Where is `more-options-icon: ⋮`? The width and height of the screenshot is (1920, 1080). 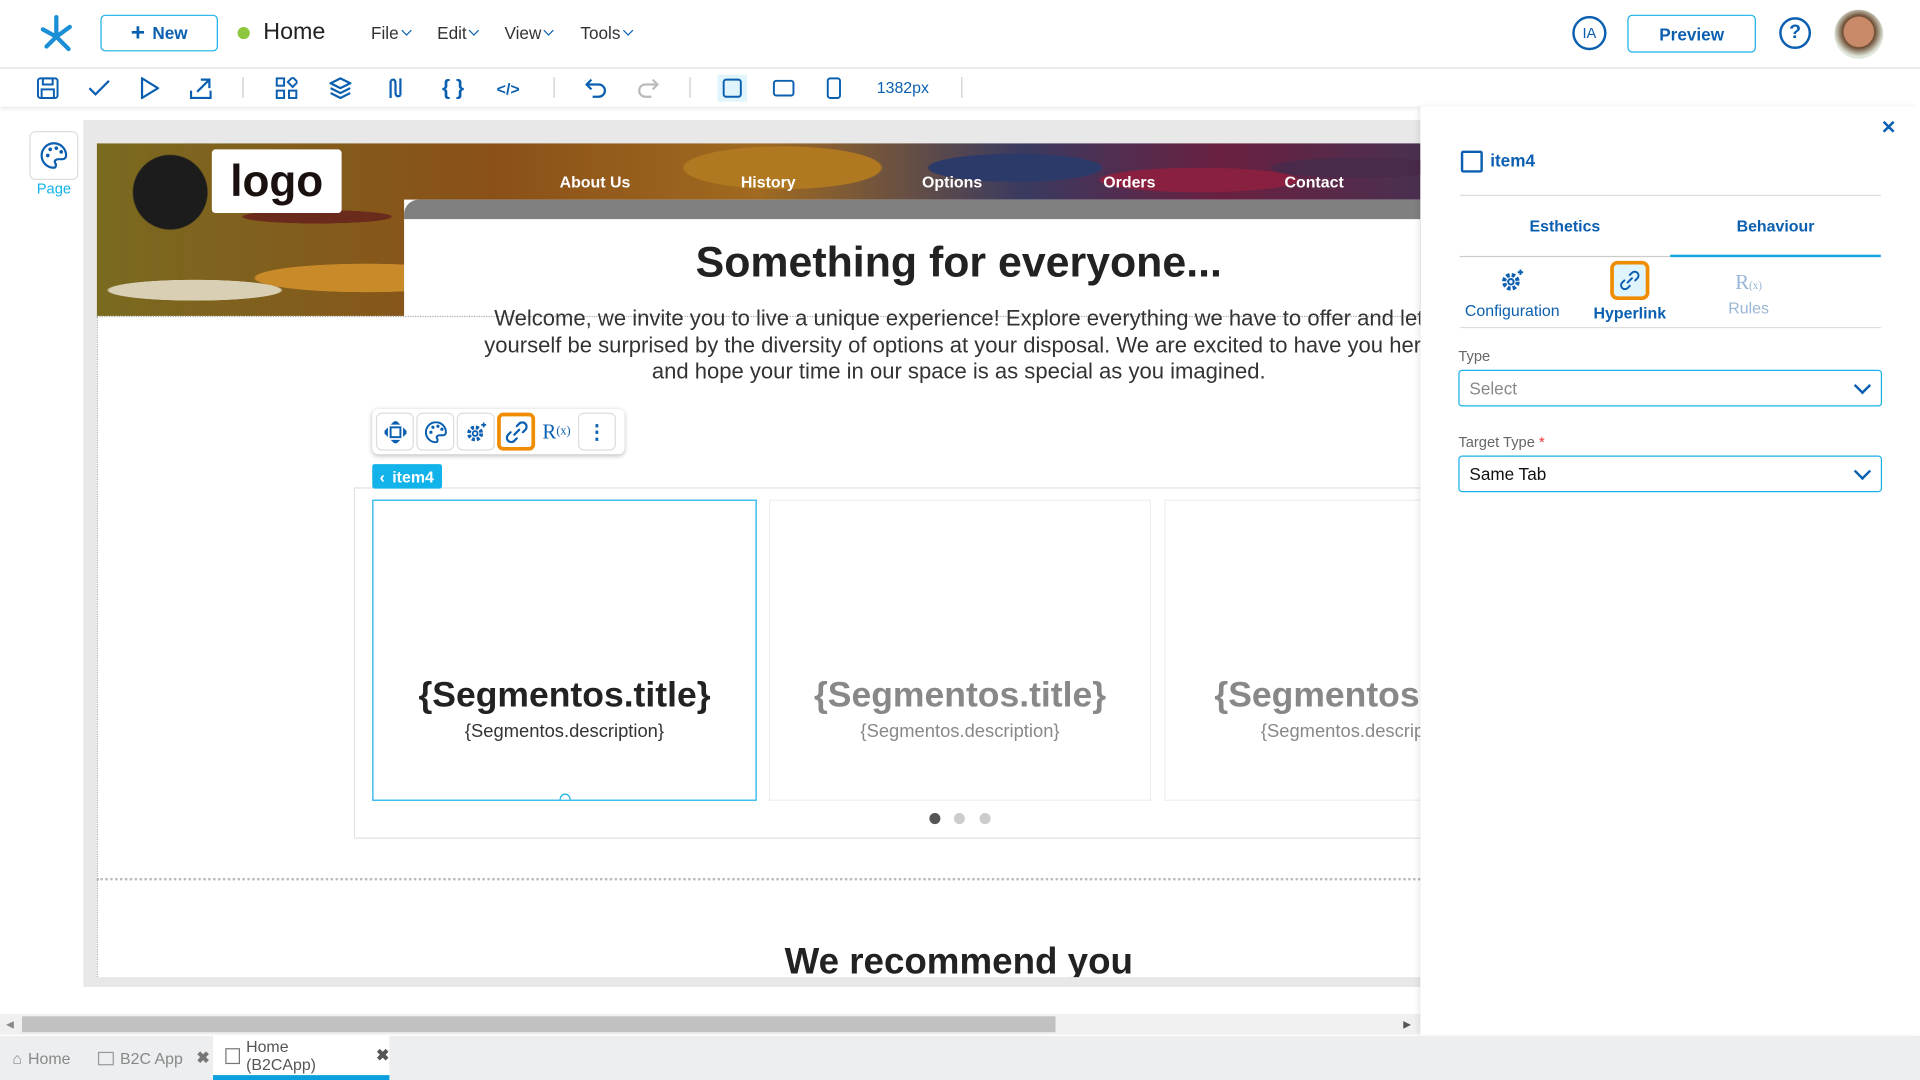 more-options-icon: ⋮ is located at coordinates (596, 431).